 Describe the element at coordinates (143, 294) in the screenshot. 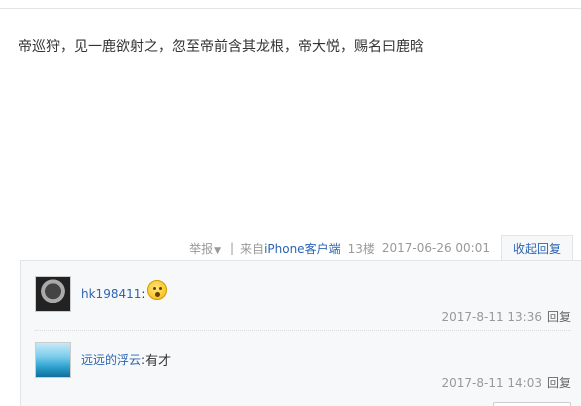

I see `reply-colon: :` at that location.